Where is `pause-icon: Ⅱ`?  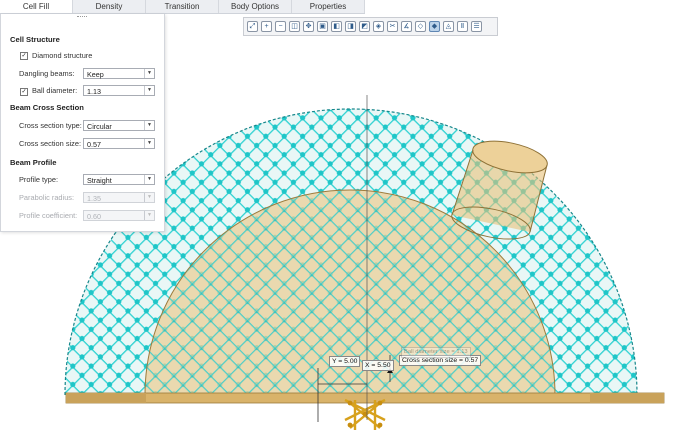 pause-icon: Ⅱ is located at coordinates (462, 26).